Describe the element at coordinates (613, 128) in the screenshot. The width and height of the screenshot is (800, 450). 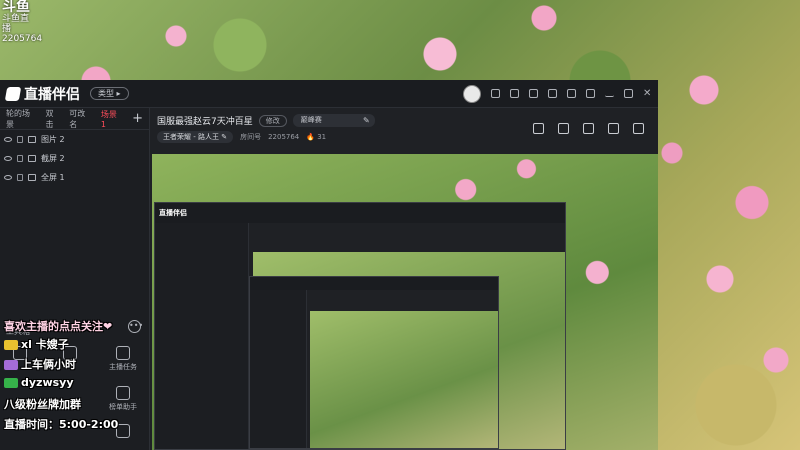
I see `bell-icon` at that location.